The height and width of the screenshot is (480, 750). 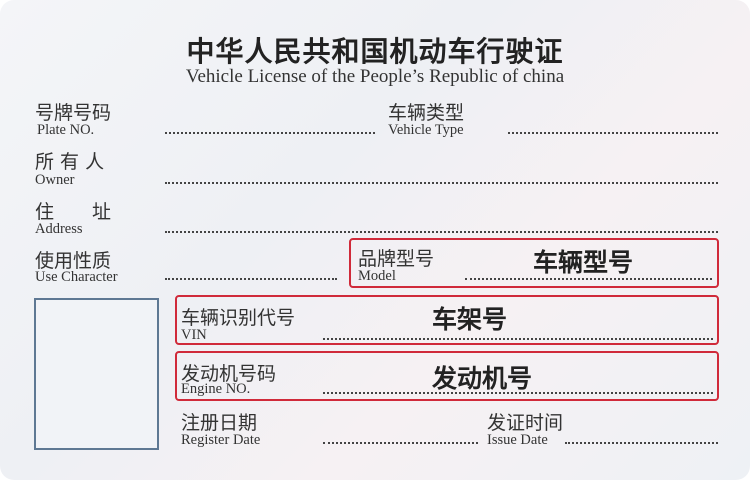 I want to click on vehicle-type-value-line, so click(x=613, y=129).